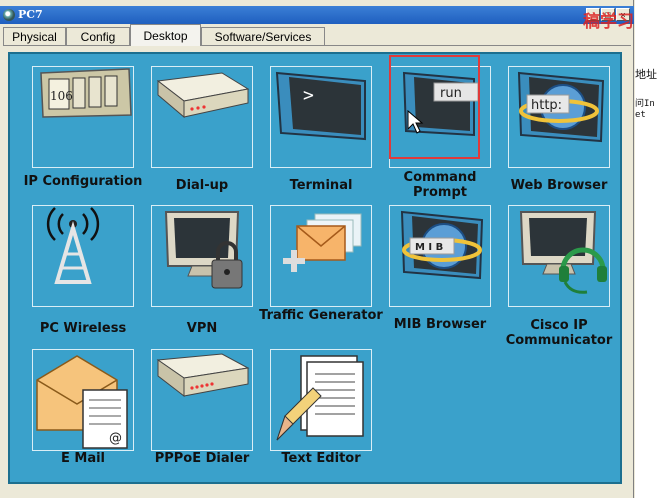 This screenshot has width=658, height=498. What do you see at coordinates (317, 45) in the screenshot?
I see `tab-divider` at bounding box center [317, 45].